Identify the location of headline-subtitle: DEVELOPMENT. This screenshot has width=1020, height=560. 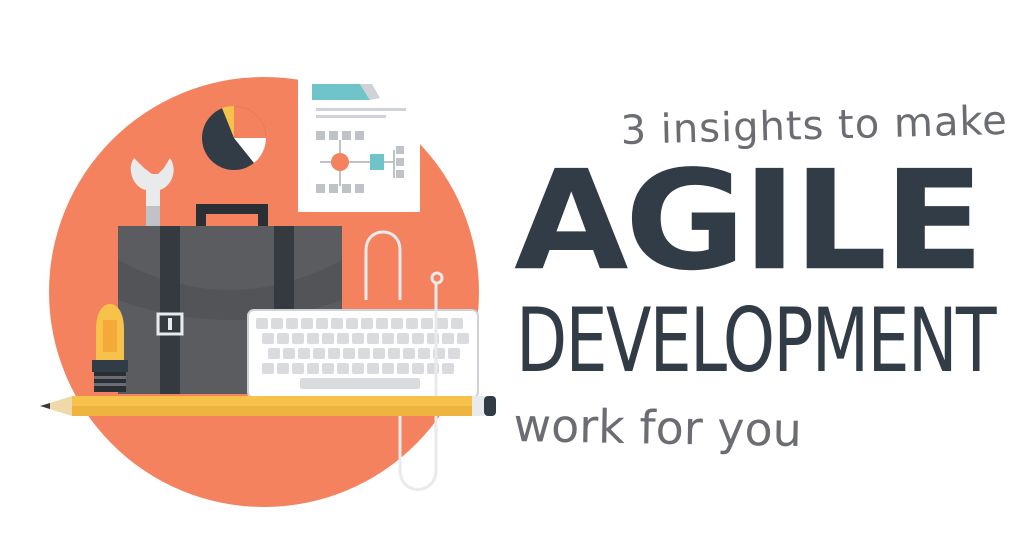
(756, 340).